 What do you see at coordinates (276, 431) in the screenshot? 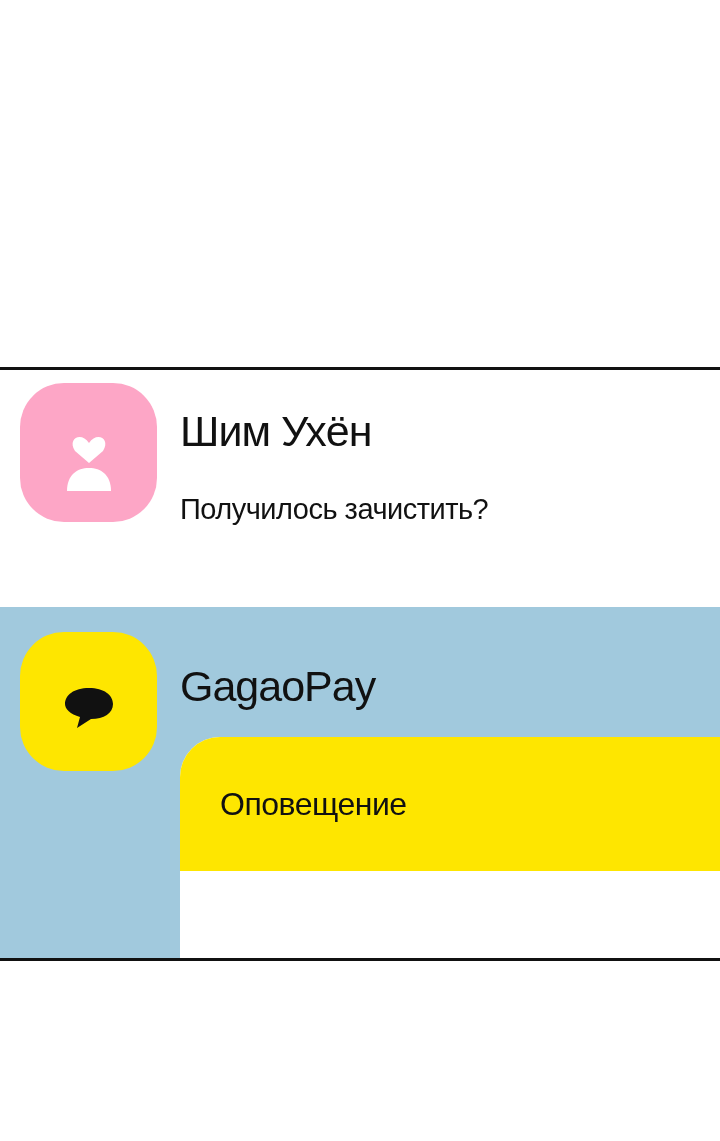
I see `contact-name: Шим Ухён` at bounding box center [276, 431].